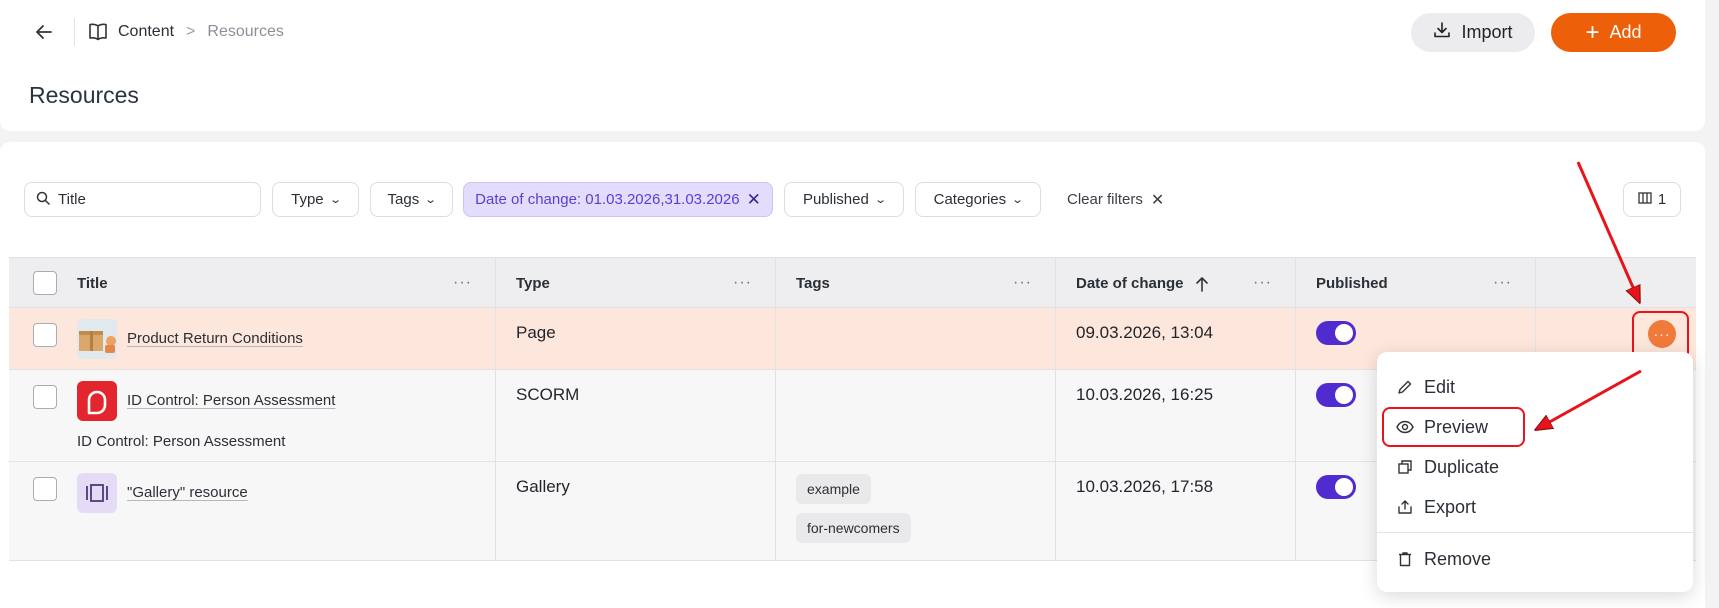  I want to click on filter-type: Type ⌄, so click(315, 199).